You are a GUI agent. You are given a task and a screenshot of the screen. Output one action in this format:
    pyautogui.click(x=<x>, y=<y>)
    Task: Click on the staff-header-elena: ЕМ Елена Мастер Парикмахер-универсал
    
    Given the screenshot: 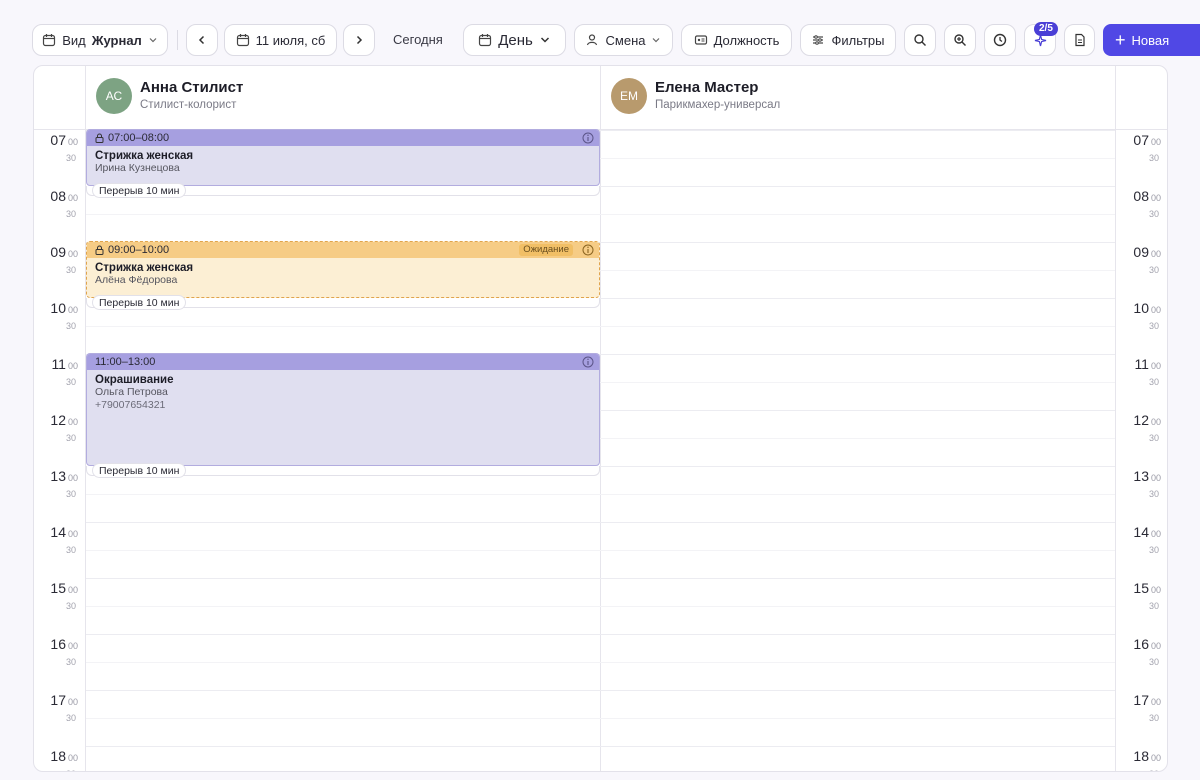 What is the action you would take?
    pyautogui.click(x=695, y=96)
    